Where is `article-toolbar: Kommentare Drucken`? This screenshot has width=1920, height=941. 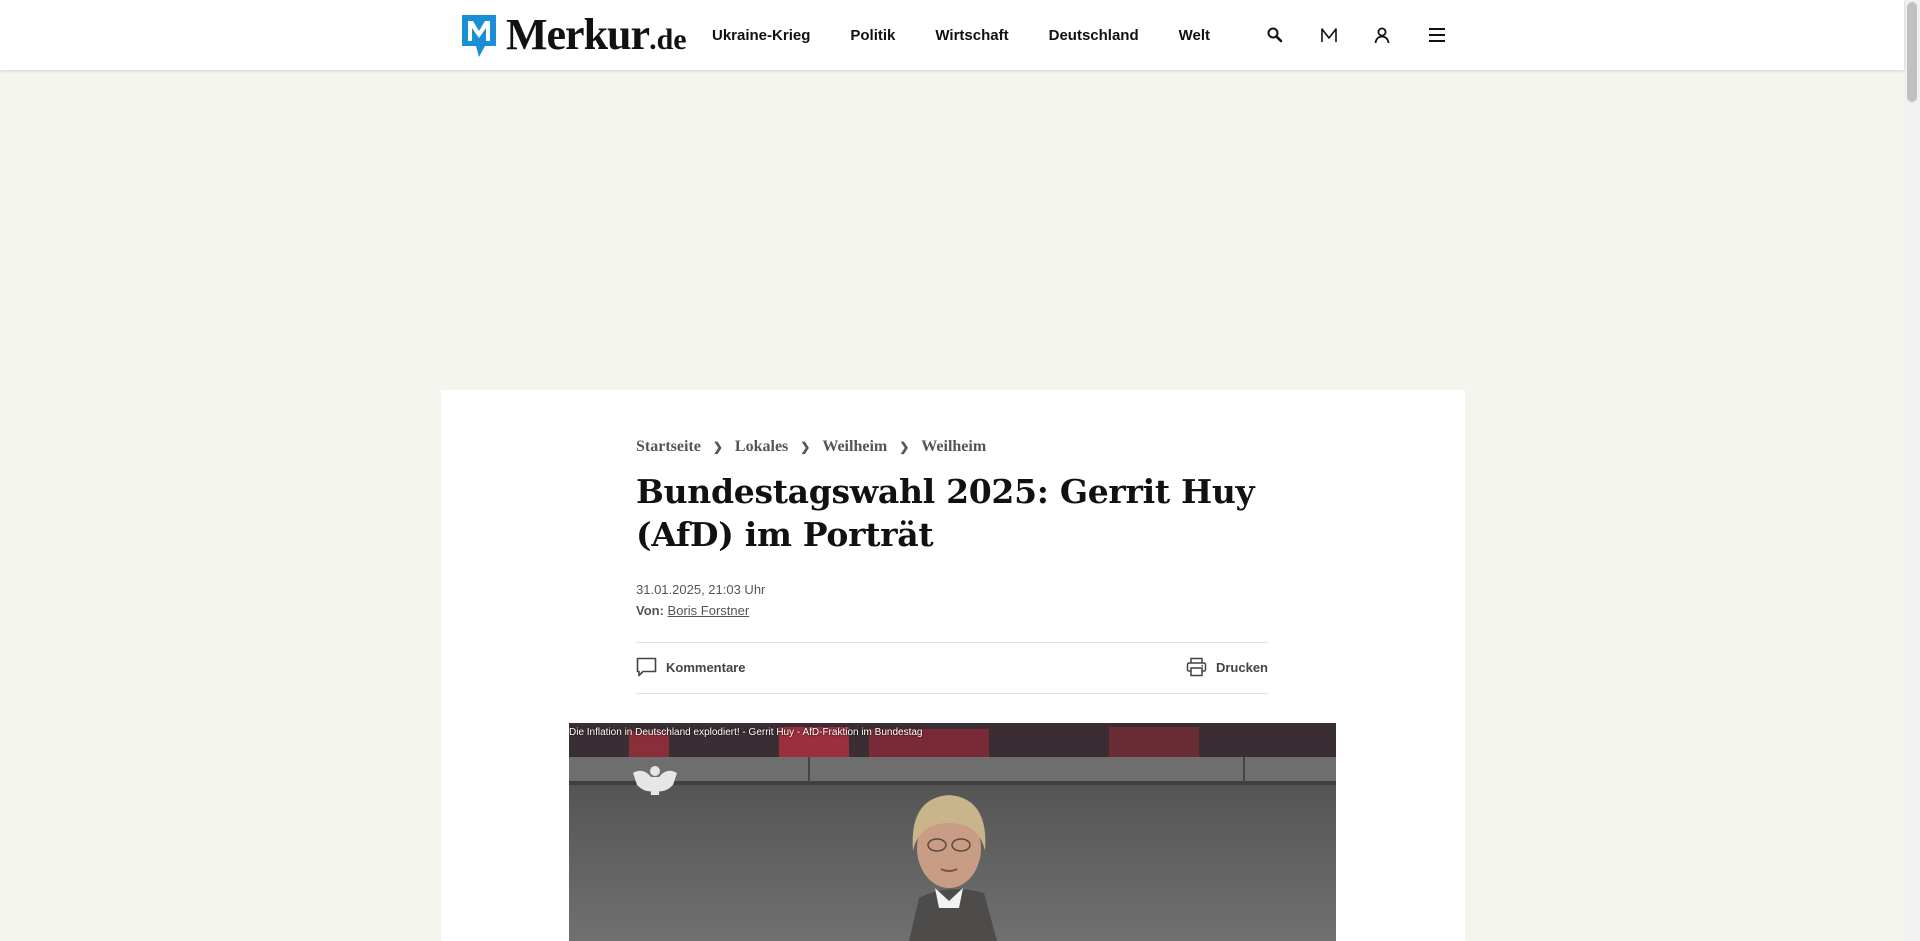
article-toolbar: Kommentare Drucken is located at coordinates (952, 668).